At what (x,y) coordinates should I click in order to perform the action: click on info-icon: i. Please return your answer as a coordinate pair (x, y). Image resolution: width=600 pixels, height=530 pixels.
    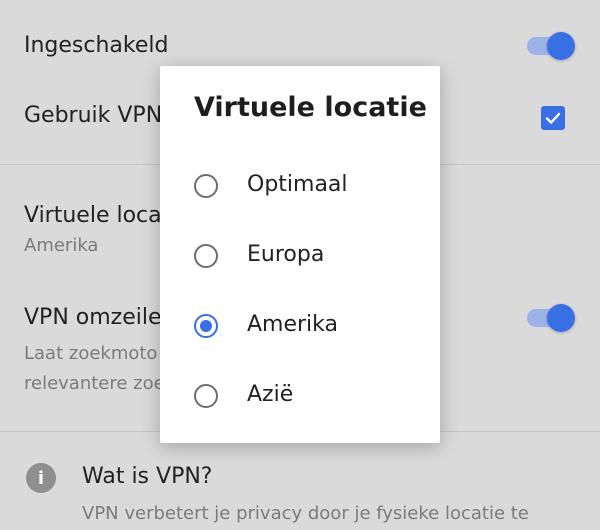
    Looking at the image, I should click on (41, 478).